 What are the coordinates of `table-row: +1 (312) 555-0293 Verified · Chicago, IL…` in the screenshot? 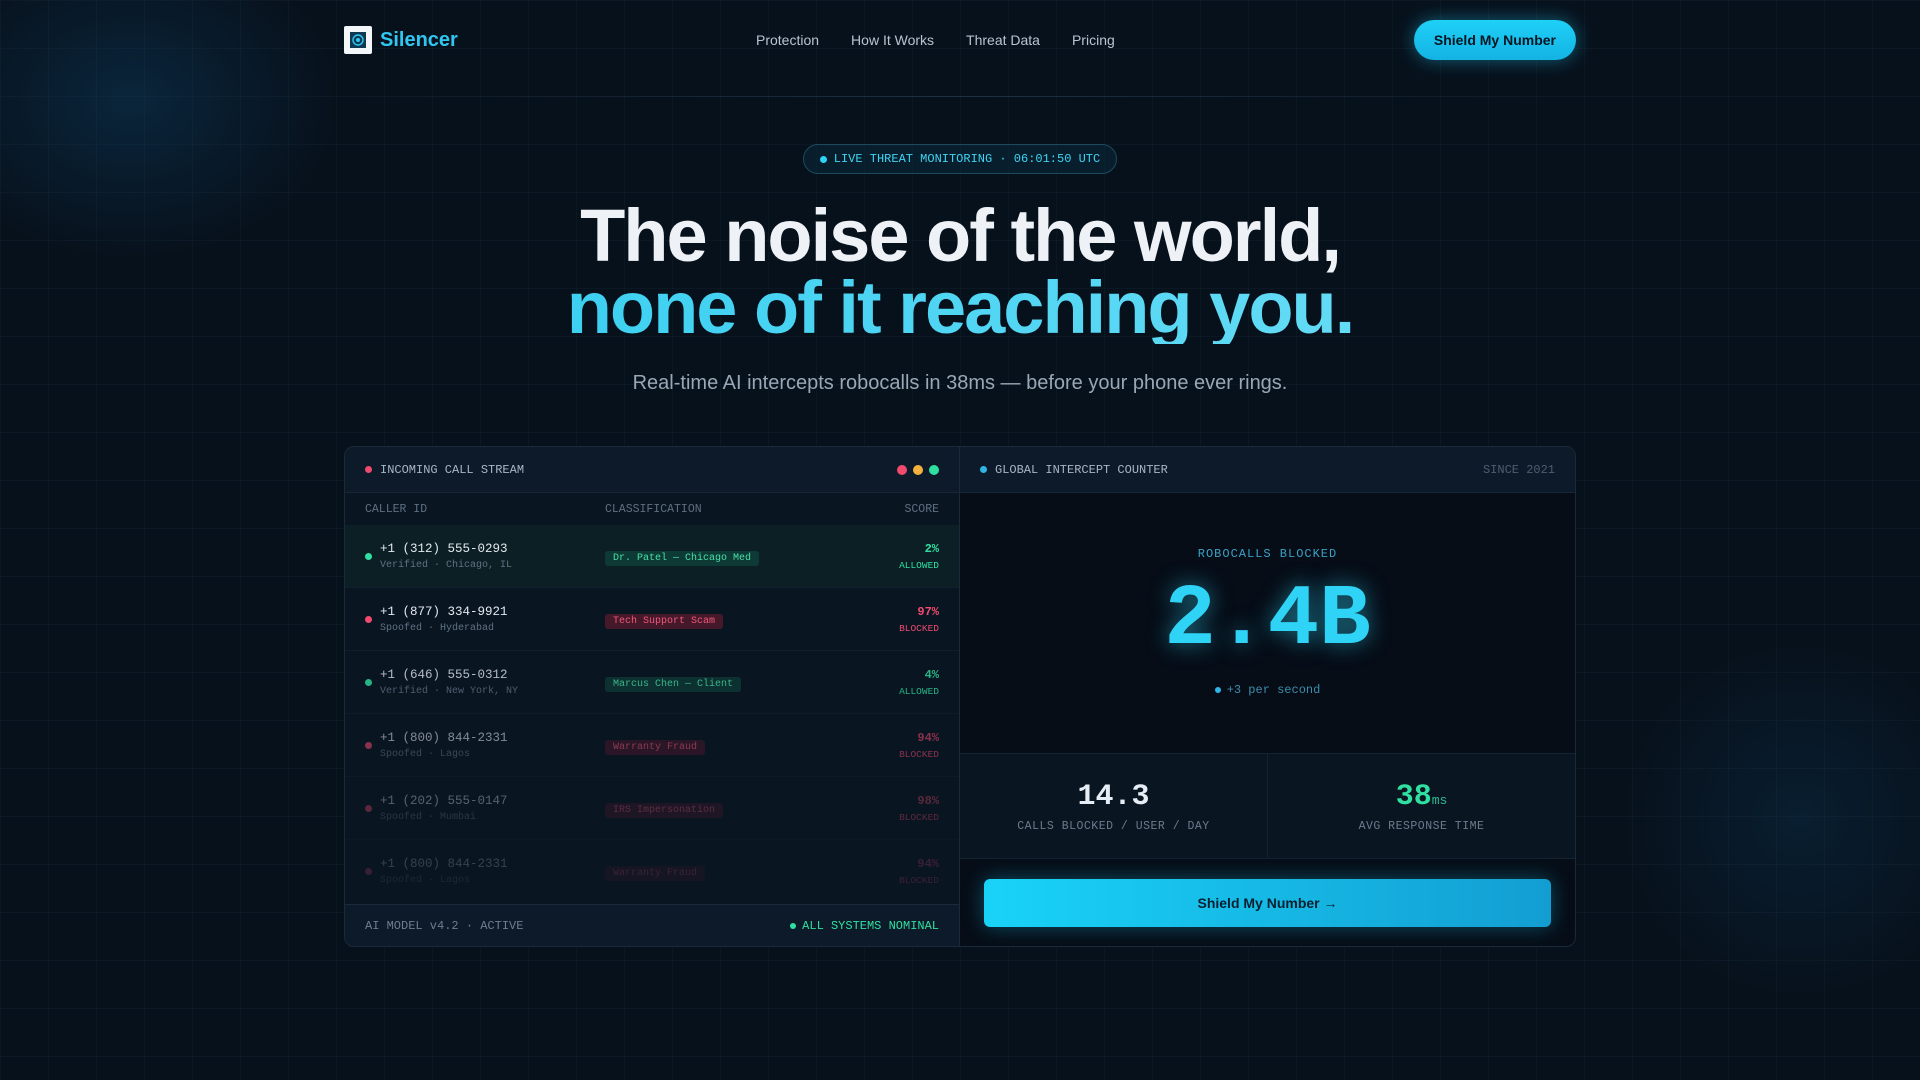 It's located at (652, 556).